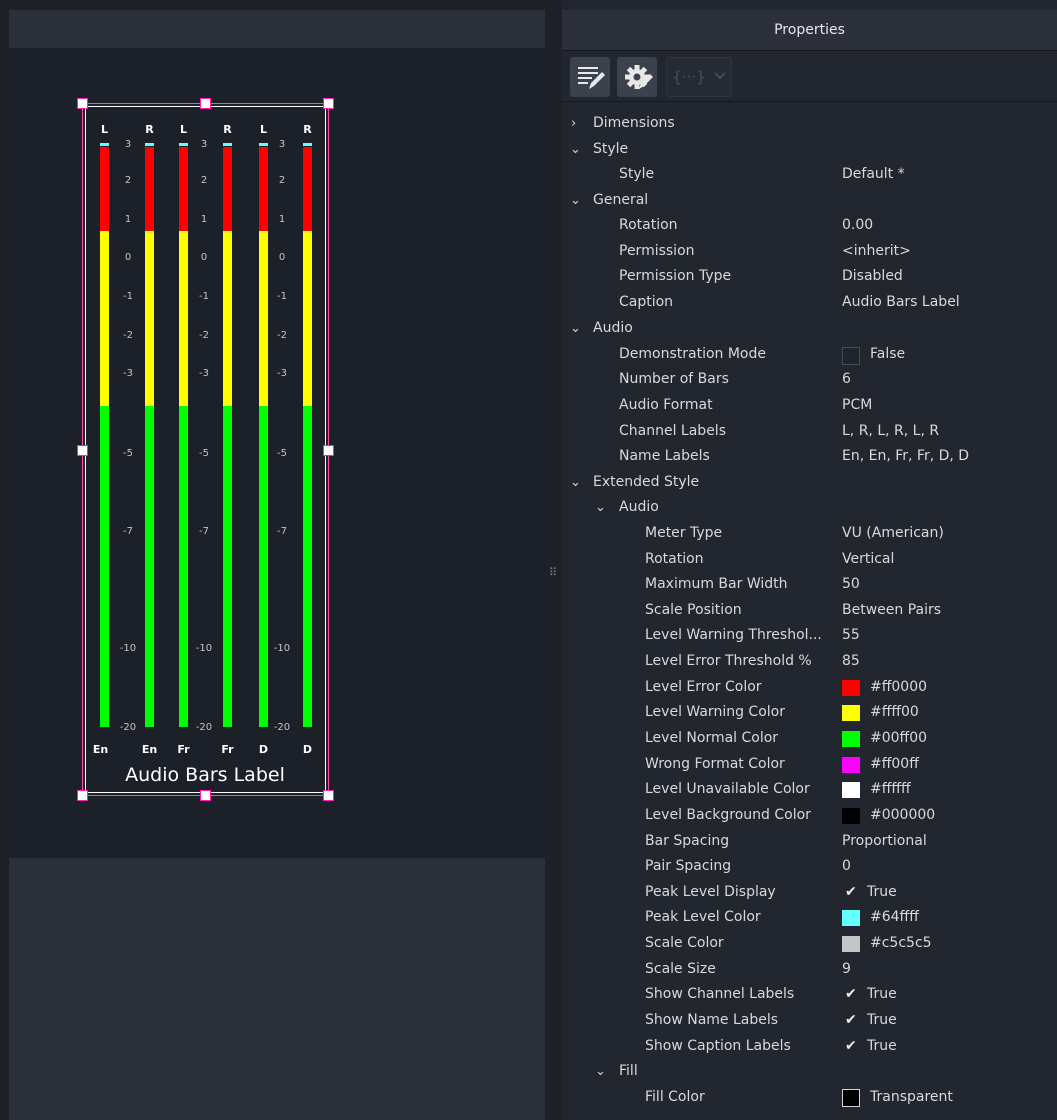  I want to click on section-extended-style: ⌄ Extended Style, so click(809, 482).